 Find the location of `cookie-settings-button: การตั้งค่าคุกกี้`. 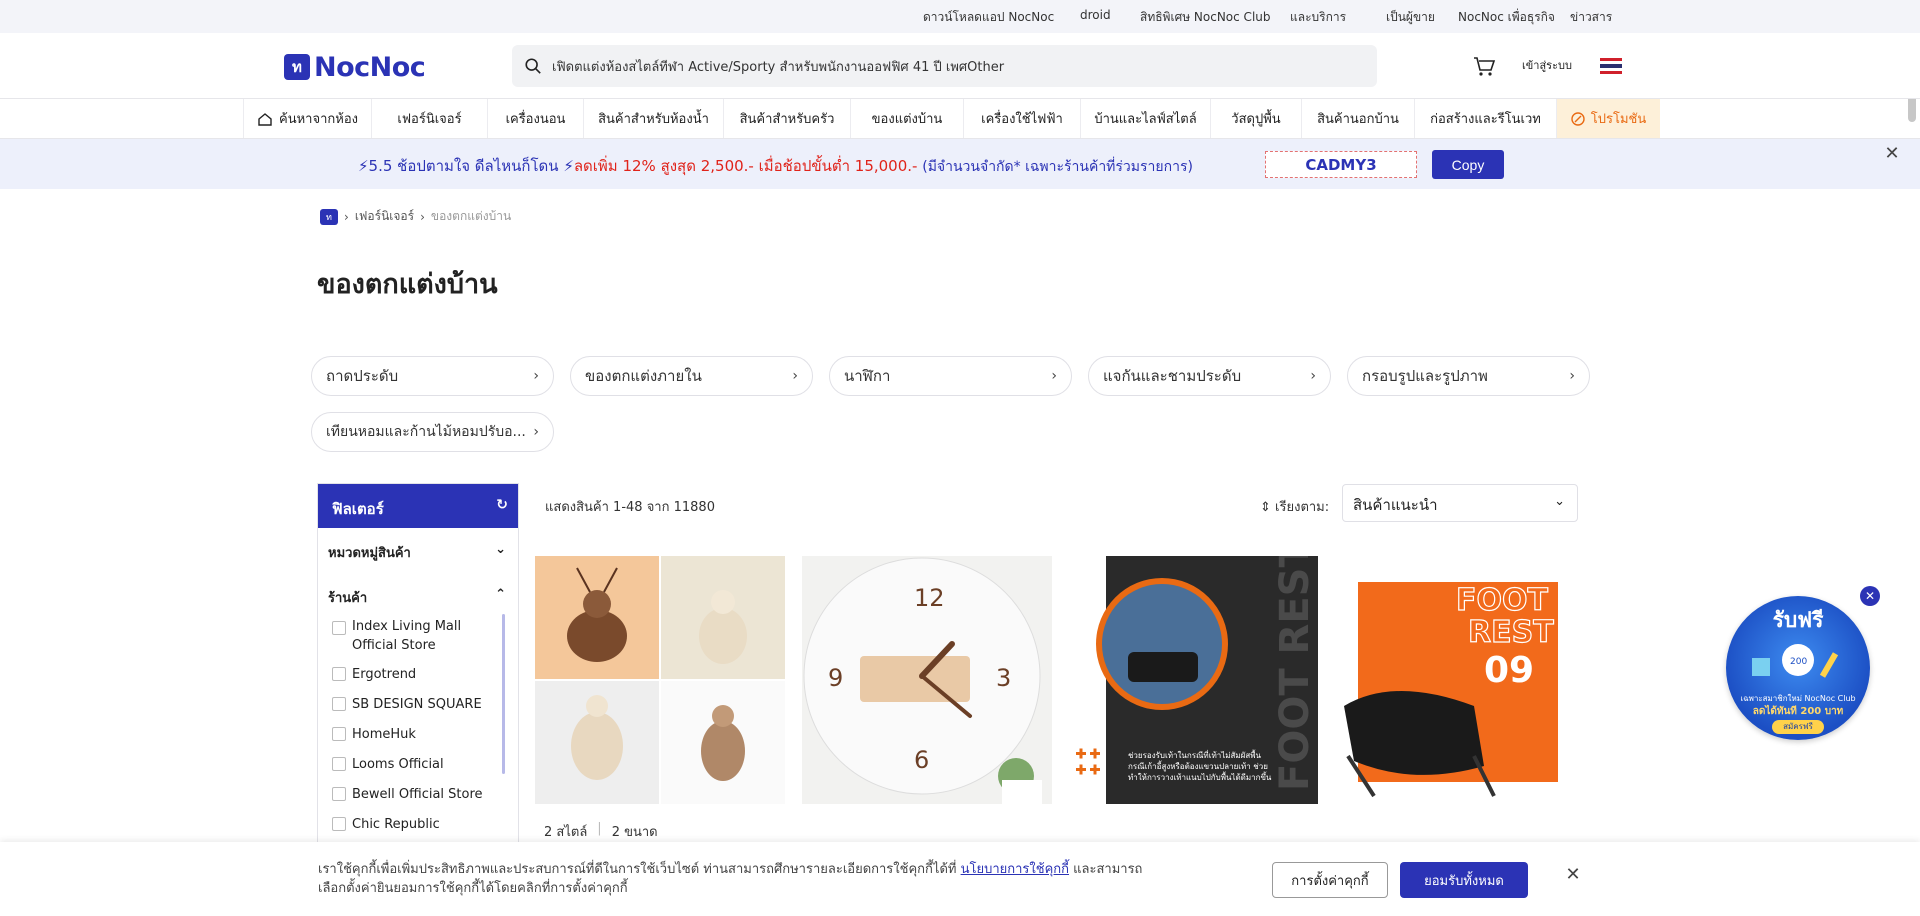

cookie-settings-button: การตั้งค่าคุกกี้ is located at coordinates (1330, 880).